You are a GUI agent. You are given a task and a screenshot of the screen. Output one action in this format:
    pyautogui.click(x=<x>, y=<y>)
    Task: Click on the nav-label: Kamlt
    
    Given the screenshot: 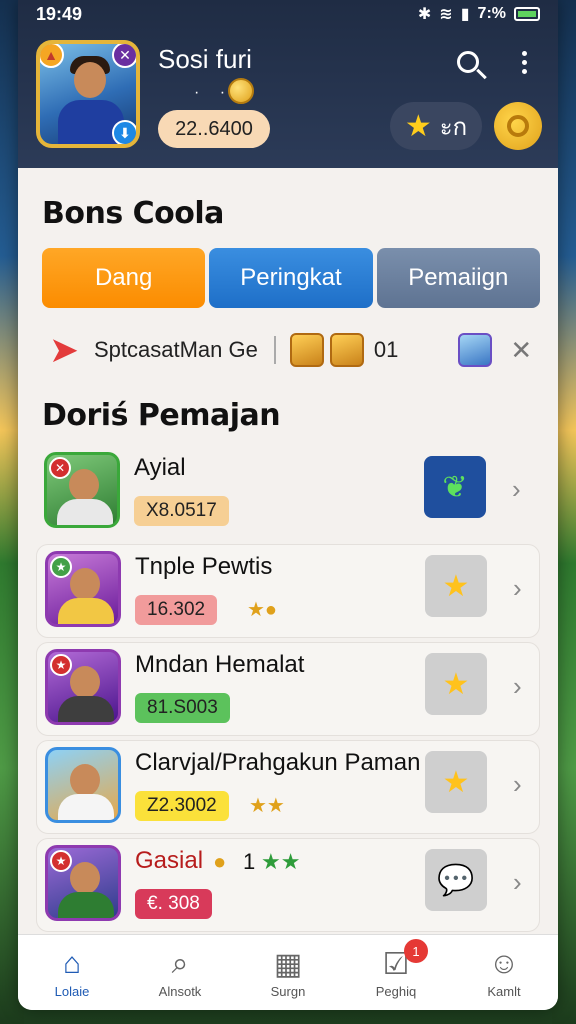 What is the action you would take?
    pyautogui.click(x=504, y=991)
    